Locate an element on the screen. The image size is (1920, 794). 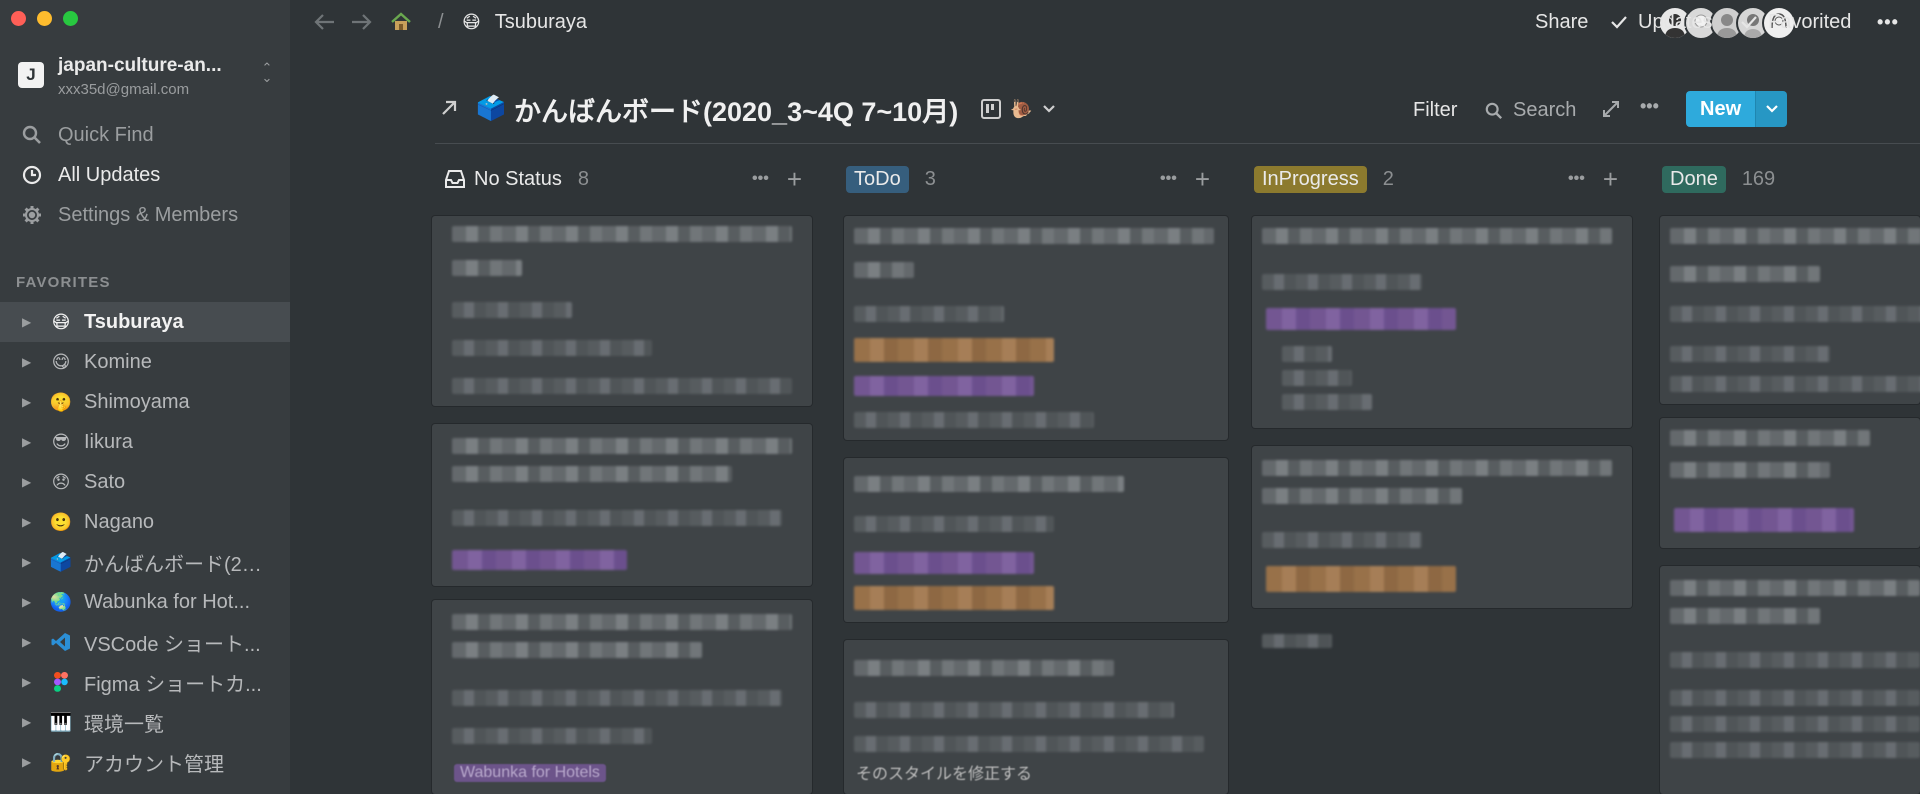
favorite-item-sato: ▶ 😞 Sato is located at coordinates (145, 482).